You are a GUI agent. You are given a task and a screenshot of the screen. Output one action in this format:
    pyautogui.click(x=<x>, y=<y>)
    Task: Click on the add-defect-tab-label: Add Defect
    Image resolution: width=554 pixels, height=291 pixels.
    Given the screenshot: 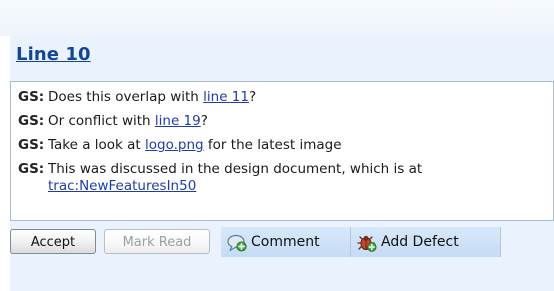 What is the action you would take?
    pyautogui.click(x=420, y=242)
    